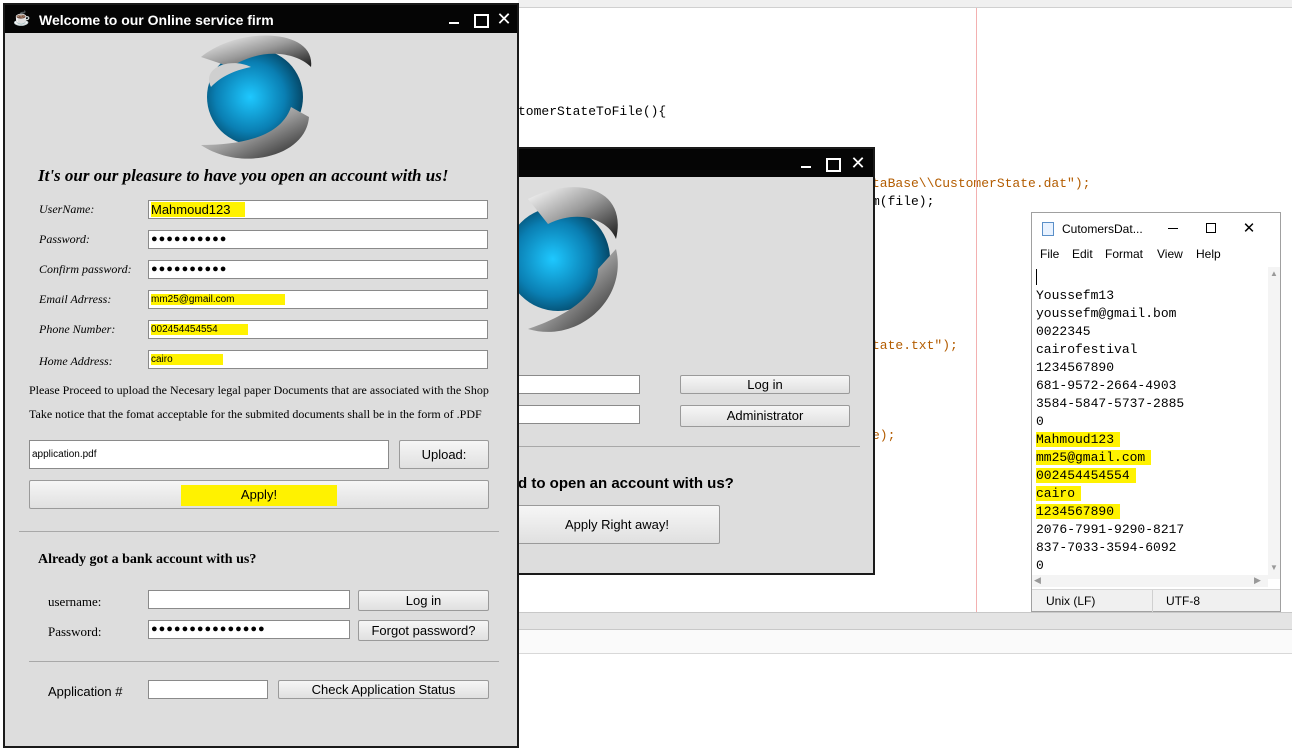  I want to click on text-line-content: cairo, so click(1059, 493).